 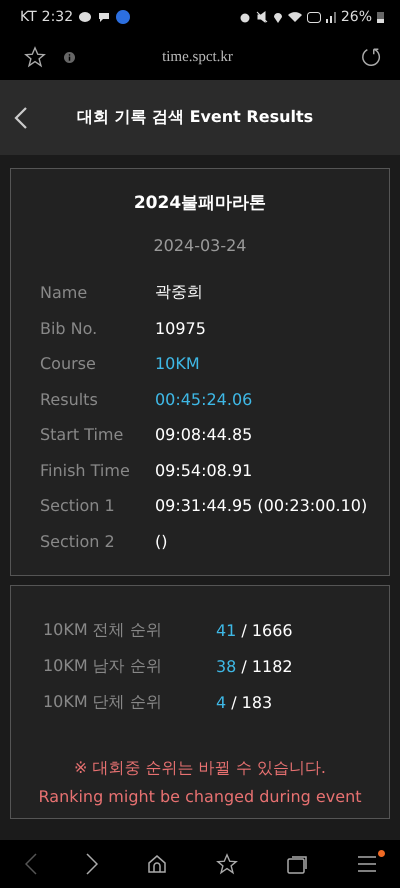 What do you see at coordinates (197, 57) in the screenshot?
I see `url-text: time.spct.kr` at bounding box center [197, 57].